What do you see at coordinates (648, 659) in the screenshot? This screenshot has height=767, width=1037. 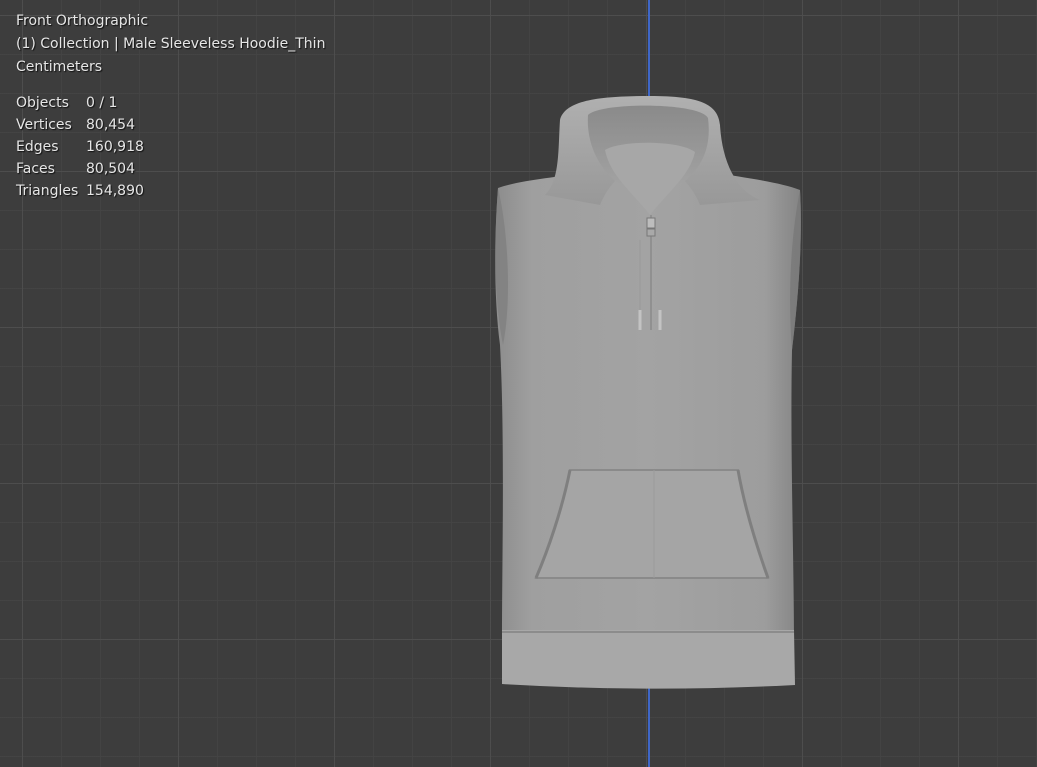 I see `hoodie-waistband` at bounding box center [648, 659].